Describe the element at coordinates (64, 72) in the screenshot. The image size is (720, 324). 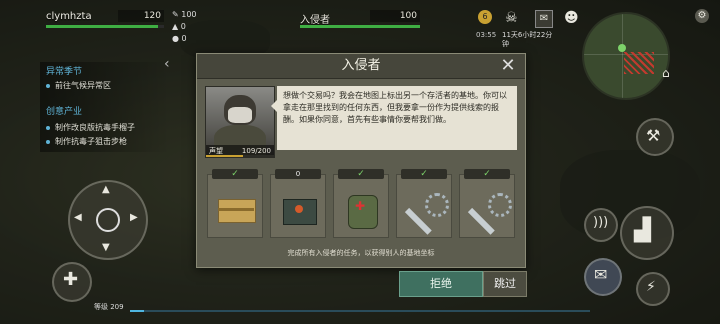
I see `quest-header-1: 异常季节` at that location.